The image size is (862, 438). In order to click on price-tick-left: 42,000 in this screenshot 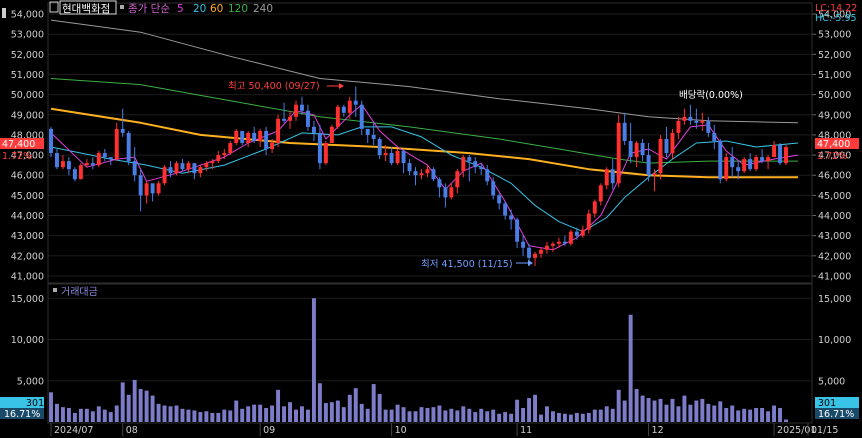, I will do `click(27, 256)`.